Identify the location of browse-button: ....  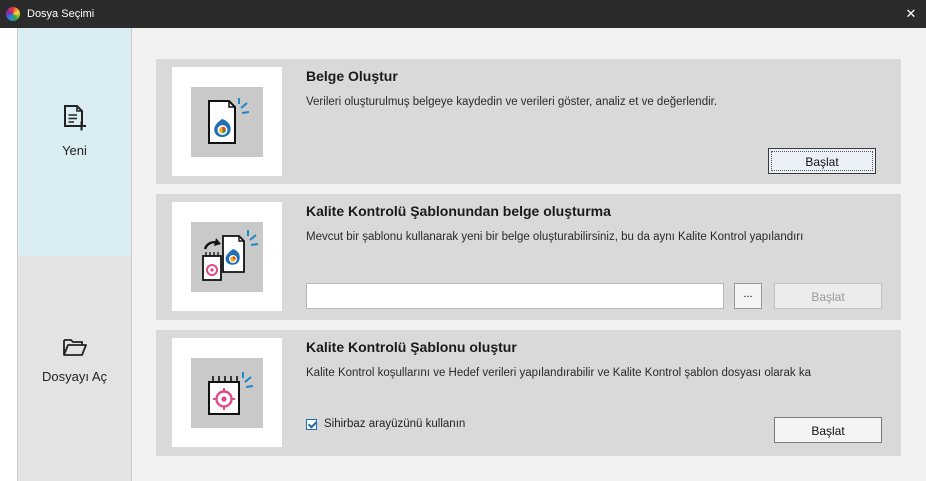
(748, 296).